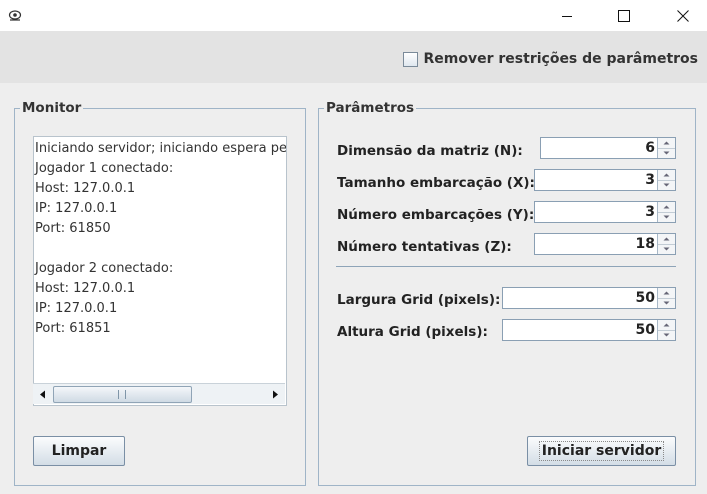 Image resolution: width=707 pixels, height=494 pixels. I want to click on start-server-button: Iniciar servidor, so click(601, 451).